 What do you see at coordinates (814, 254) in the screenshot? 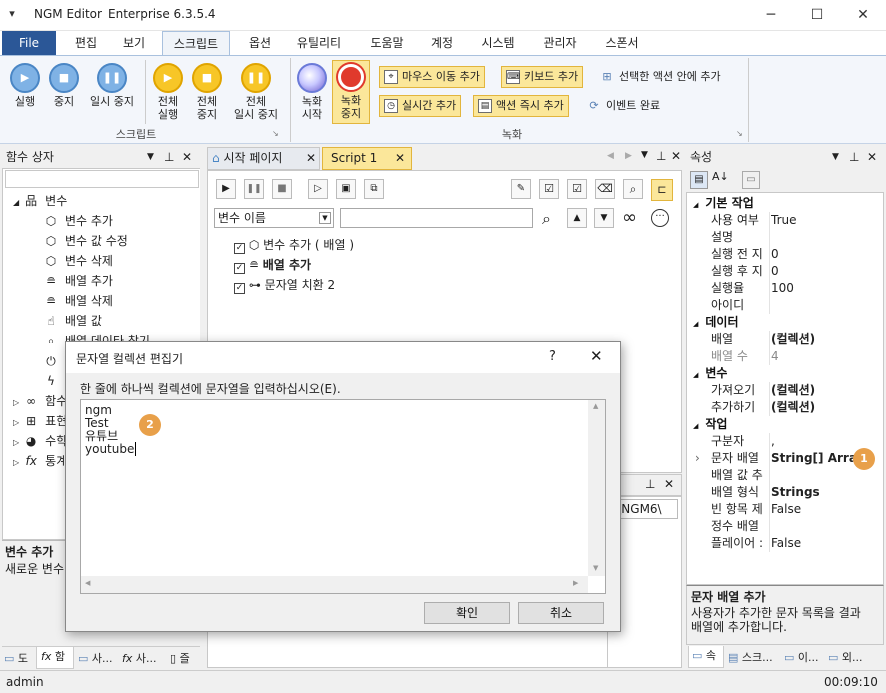
I see `property-value: 0` at bounding box center [814, 254].